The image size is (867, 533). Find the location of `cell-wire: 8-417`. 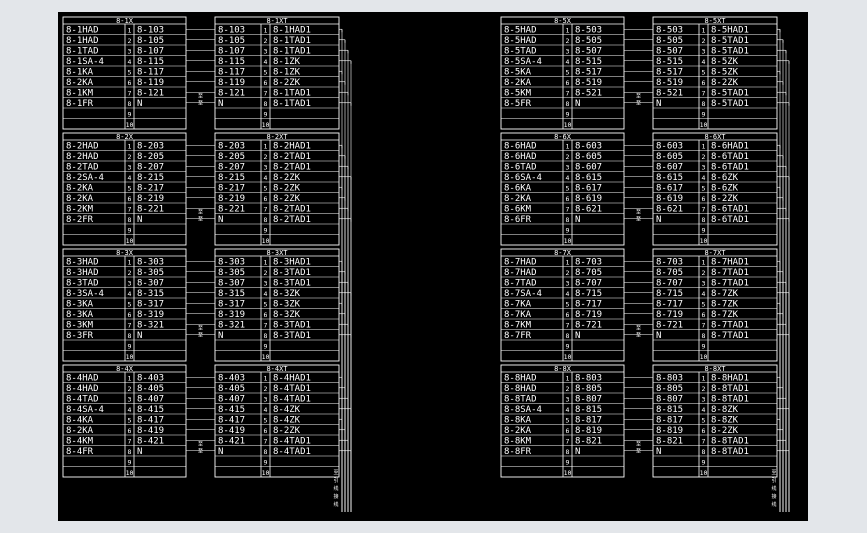

cell-wire: 8-417 is located at coordinates (231, 421).